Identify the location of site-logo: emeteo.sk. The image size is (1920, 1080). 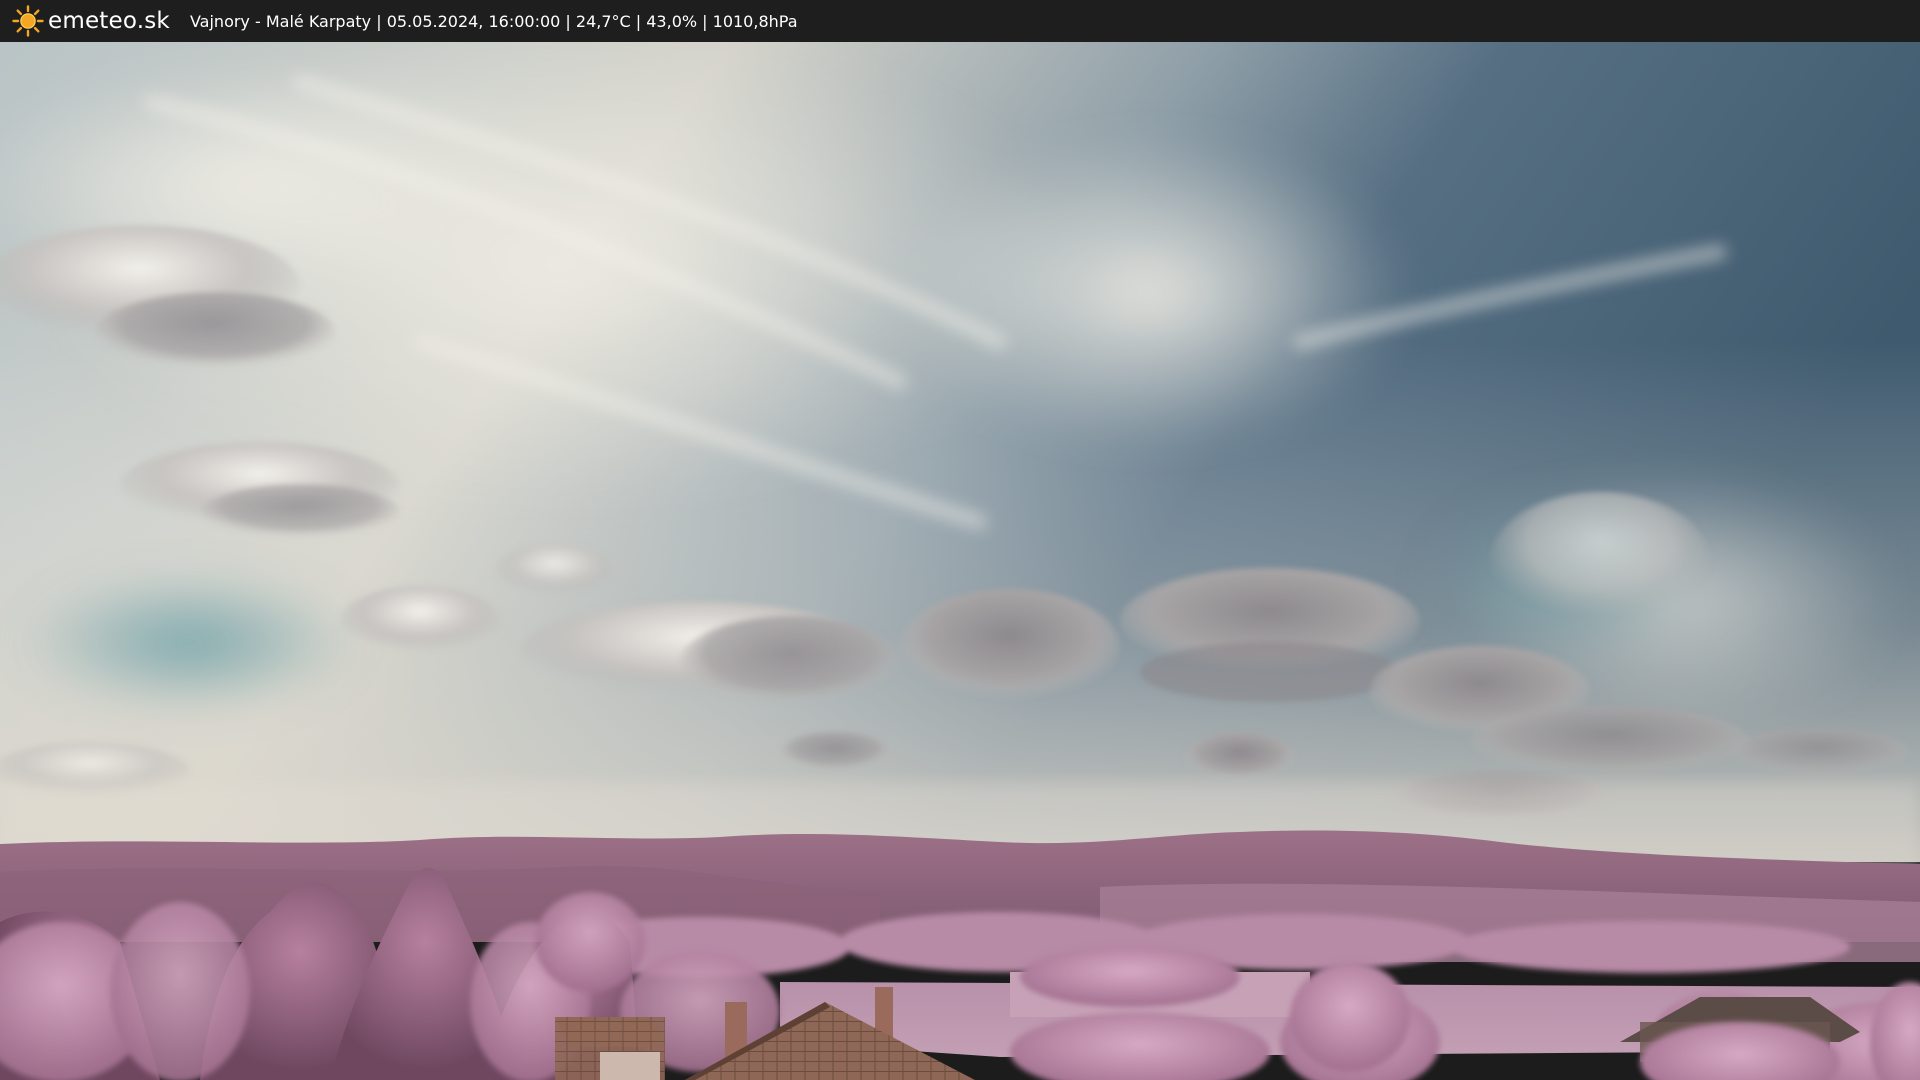
(91, 21).